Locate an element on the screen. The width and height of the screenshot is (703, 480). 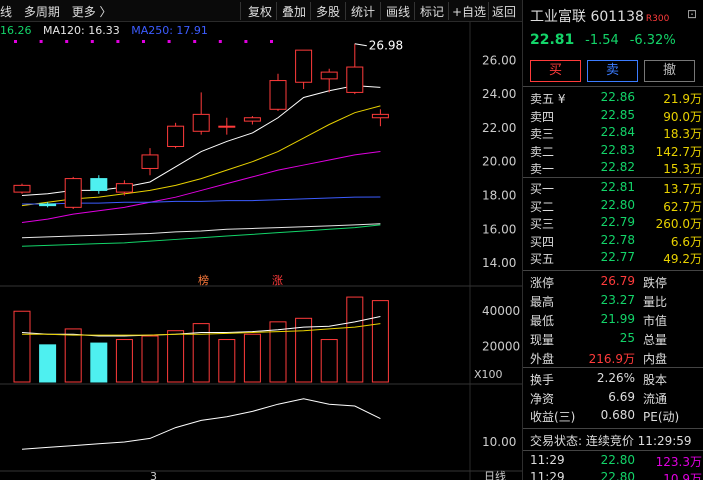
bid-row: 买三 22.79 260.0万 is located at coordinates (613, 224).